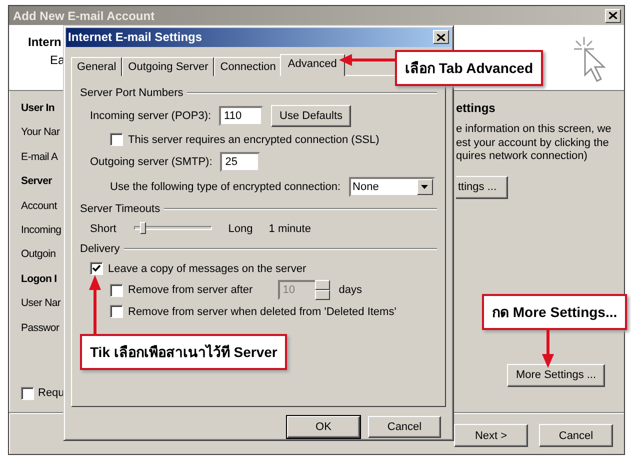  I want to click on field-label: Account, so click(39, 206).